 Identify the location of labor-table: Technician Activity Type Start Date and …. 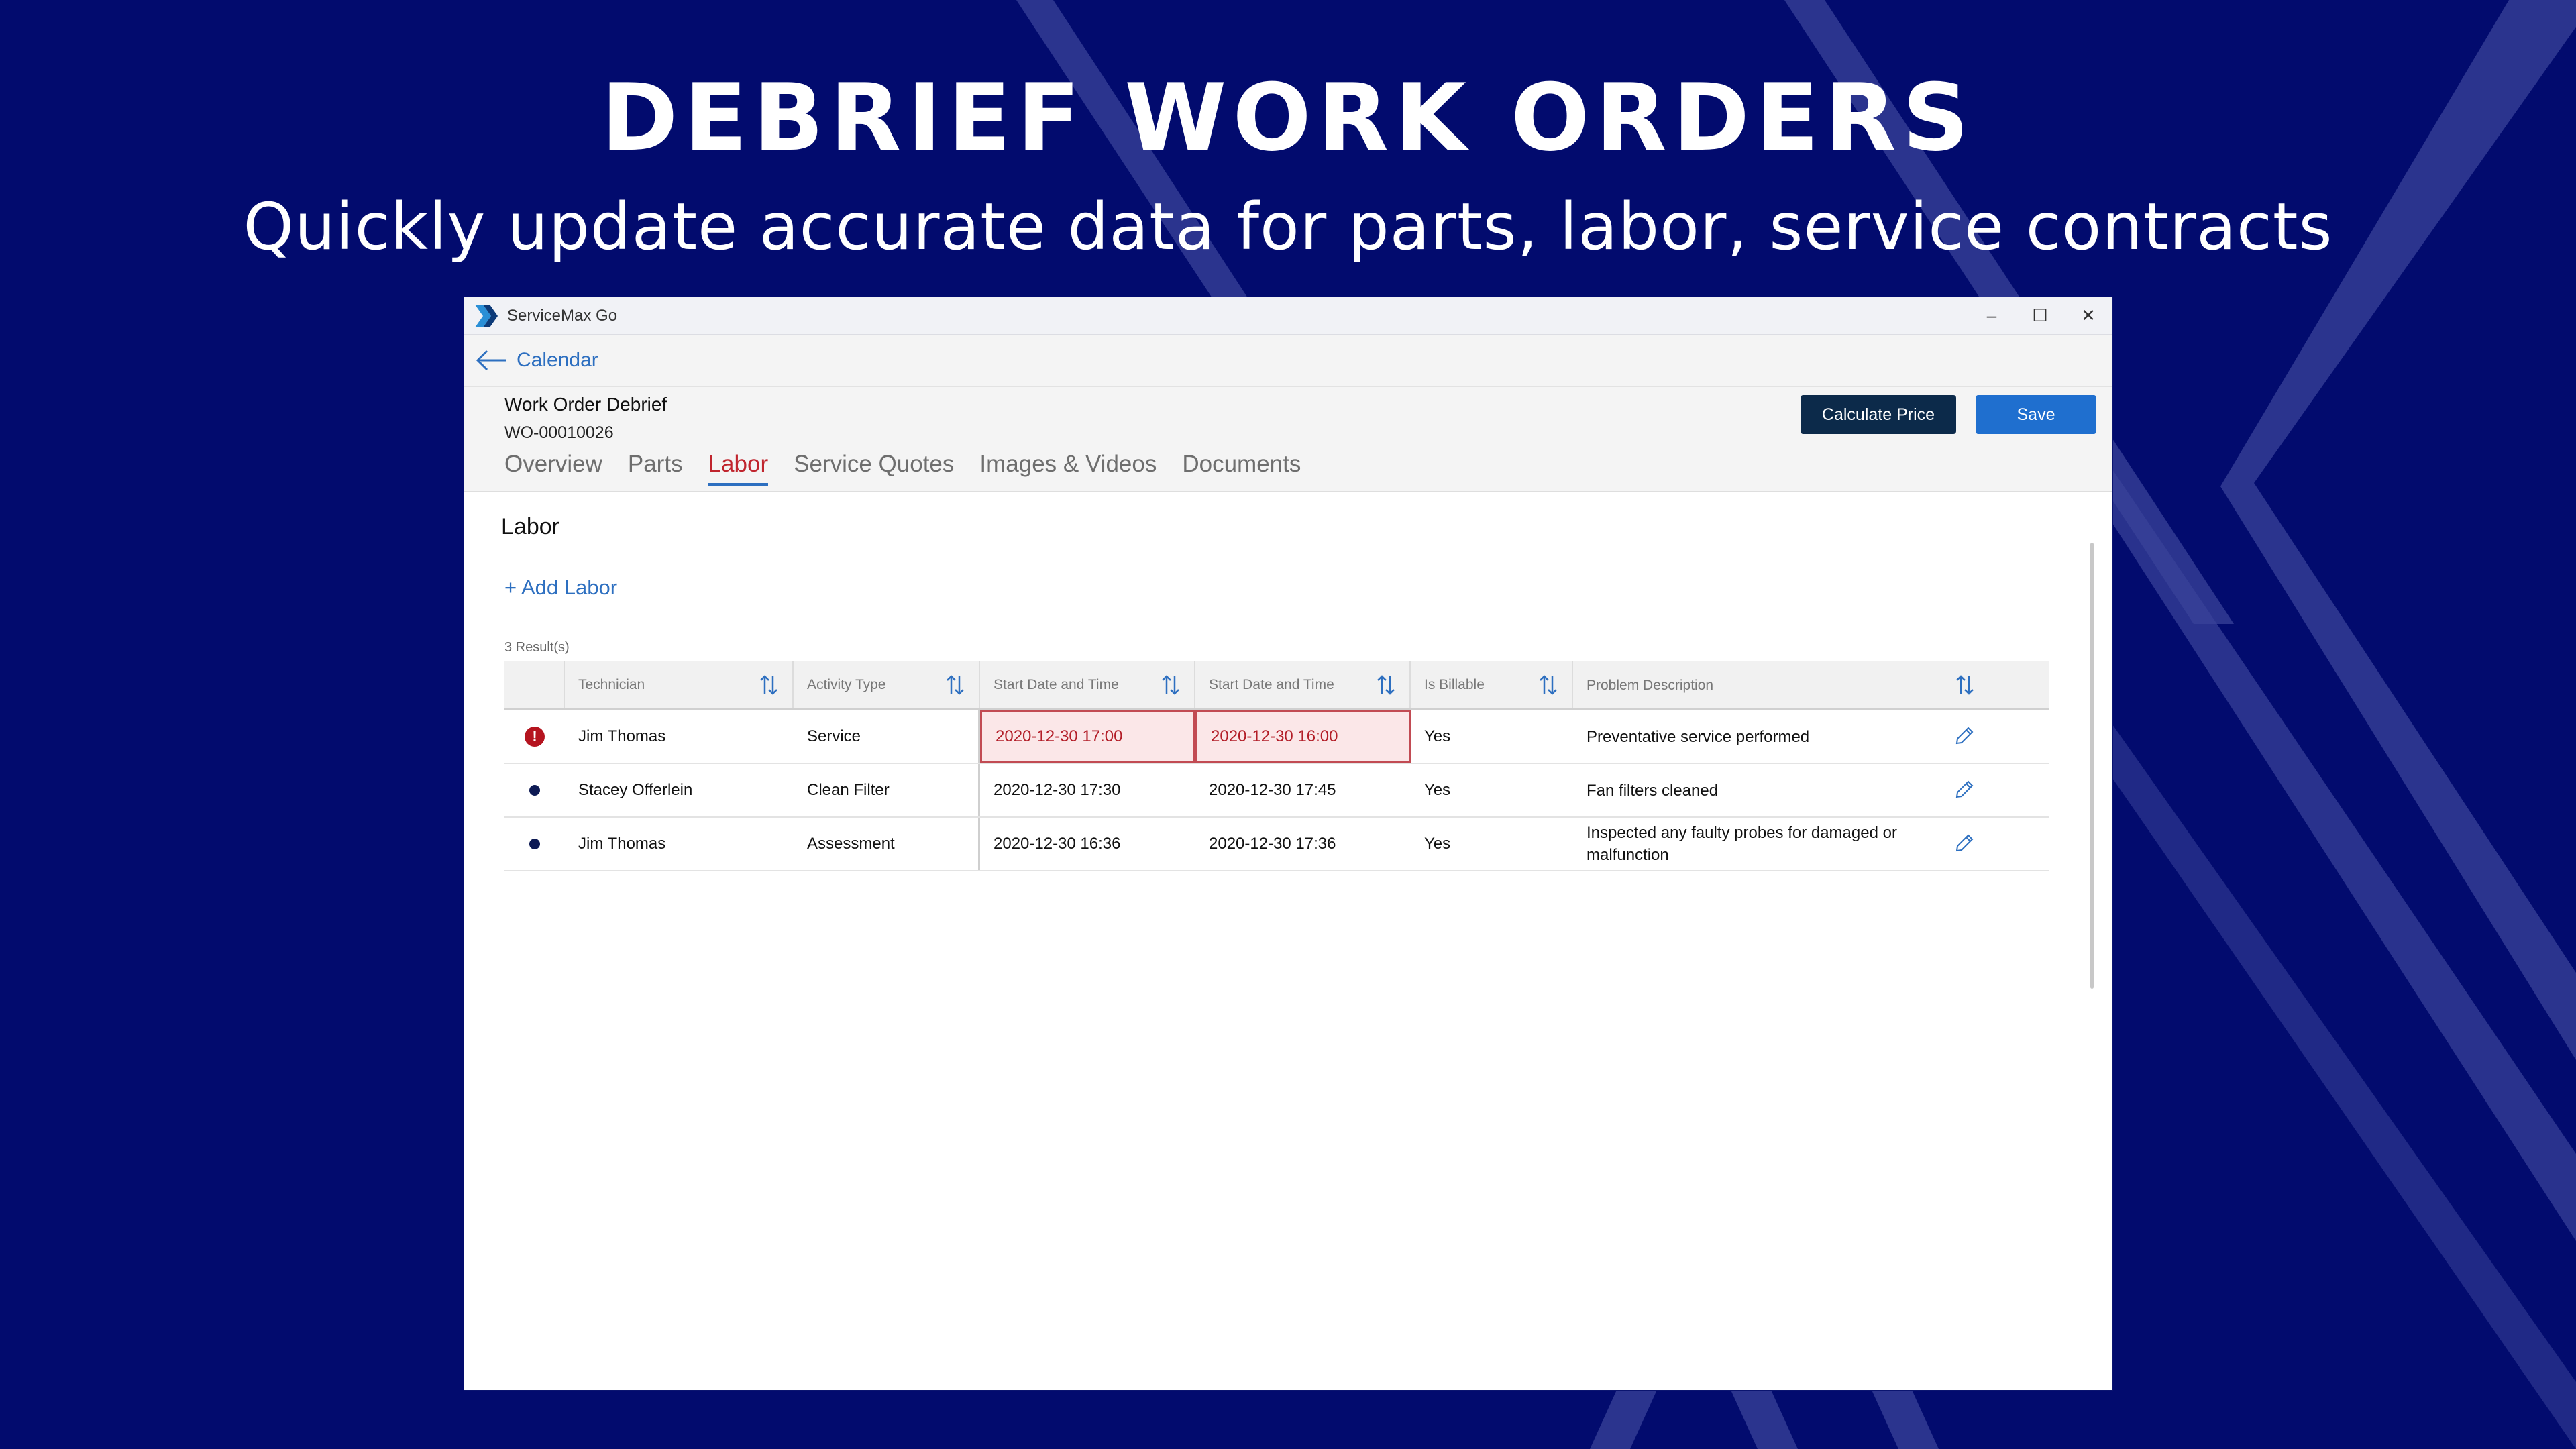
(1276, 766).